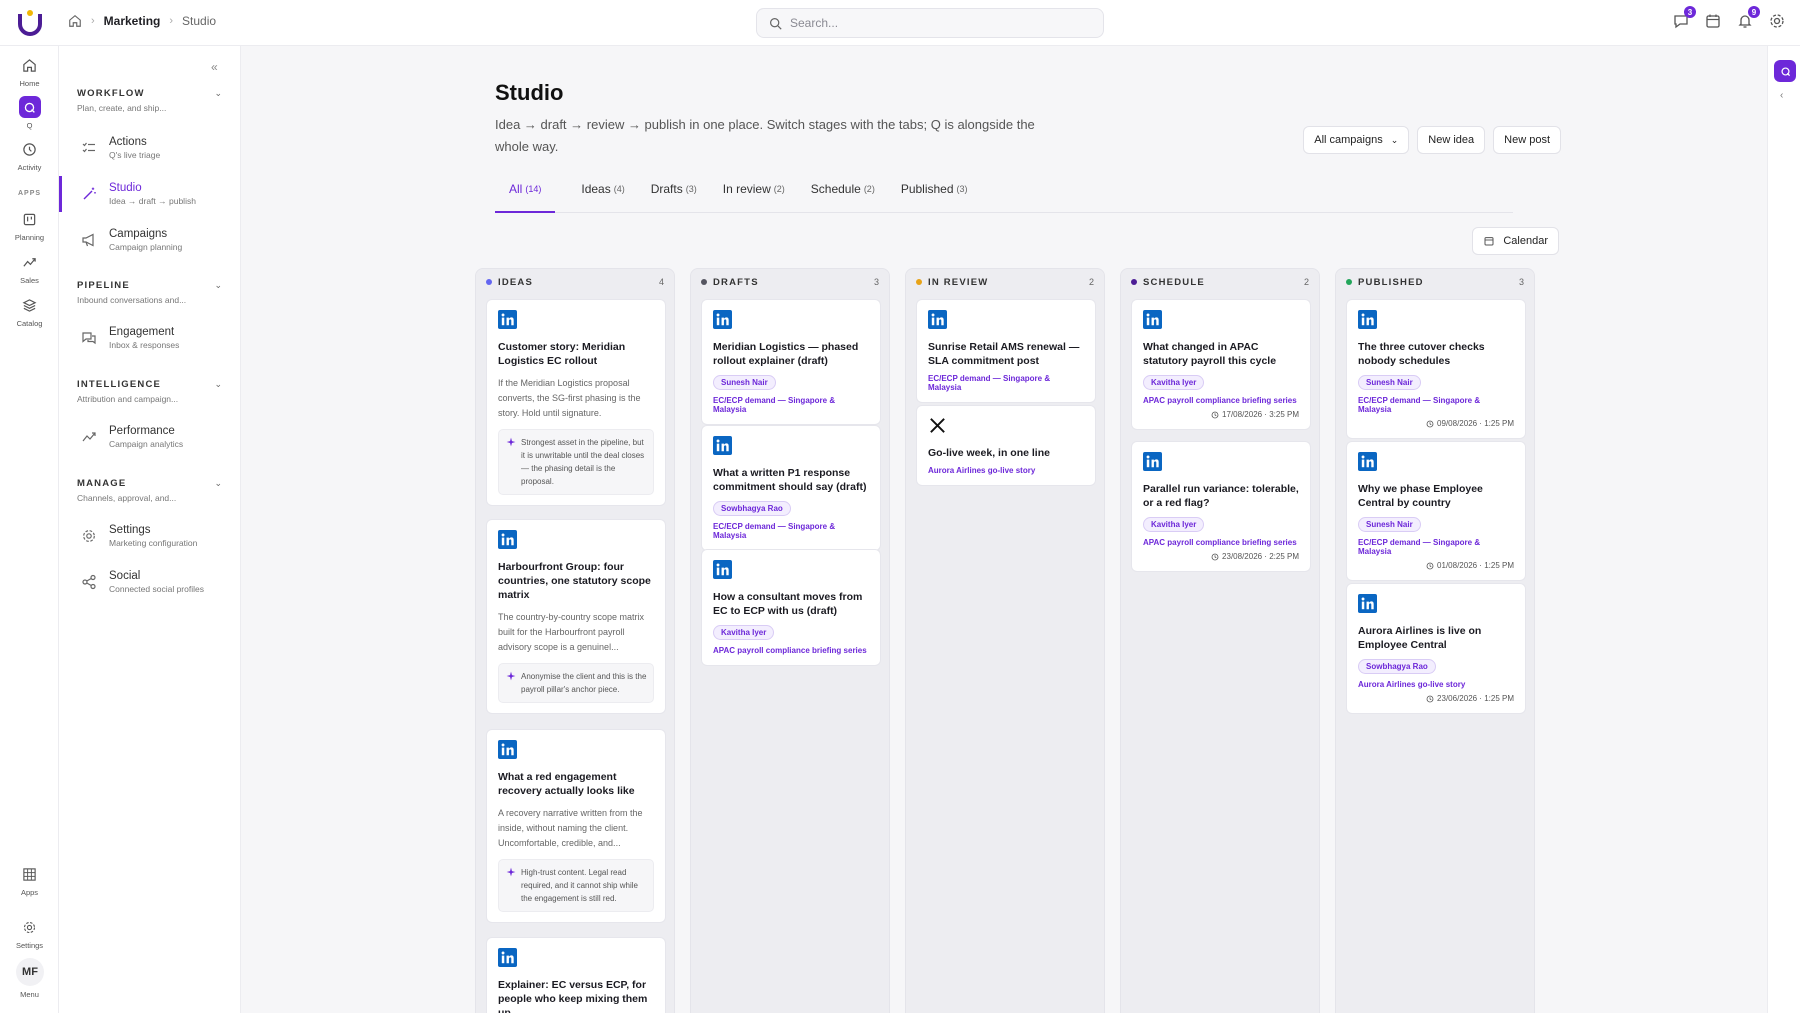 This screenshot has width=1800, height=1013. What do you see at coordinates (30, 23) in the screenshot?
I see `brand-logo-icon` at bounding box center [30, 23].